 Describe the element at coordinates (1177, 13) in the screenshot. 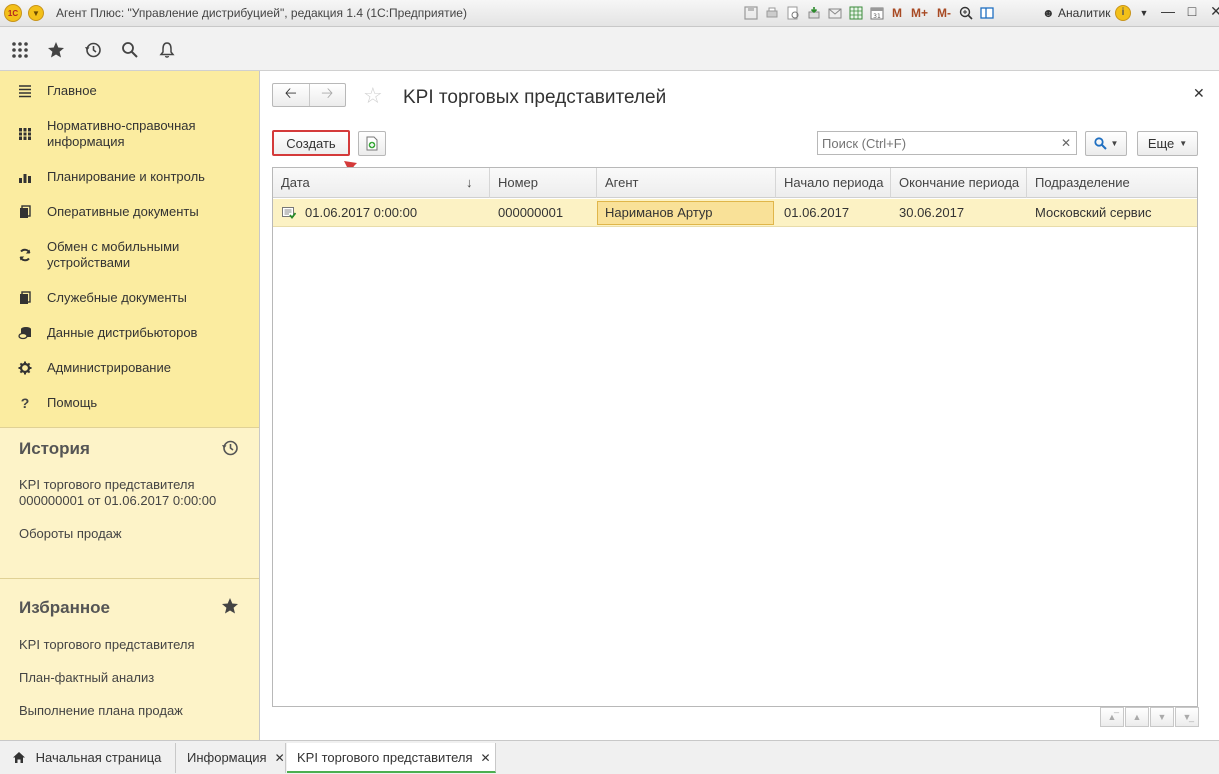

I see `window-controls: ▼ — □ ✕` at that location.